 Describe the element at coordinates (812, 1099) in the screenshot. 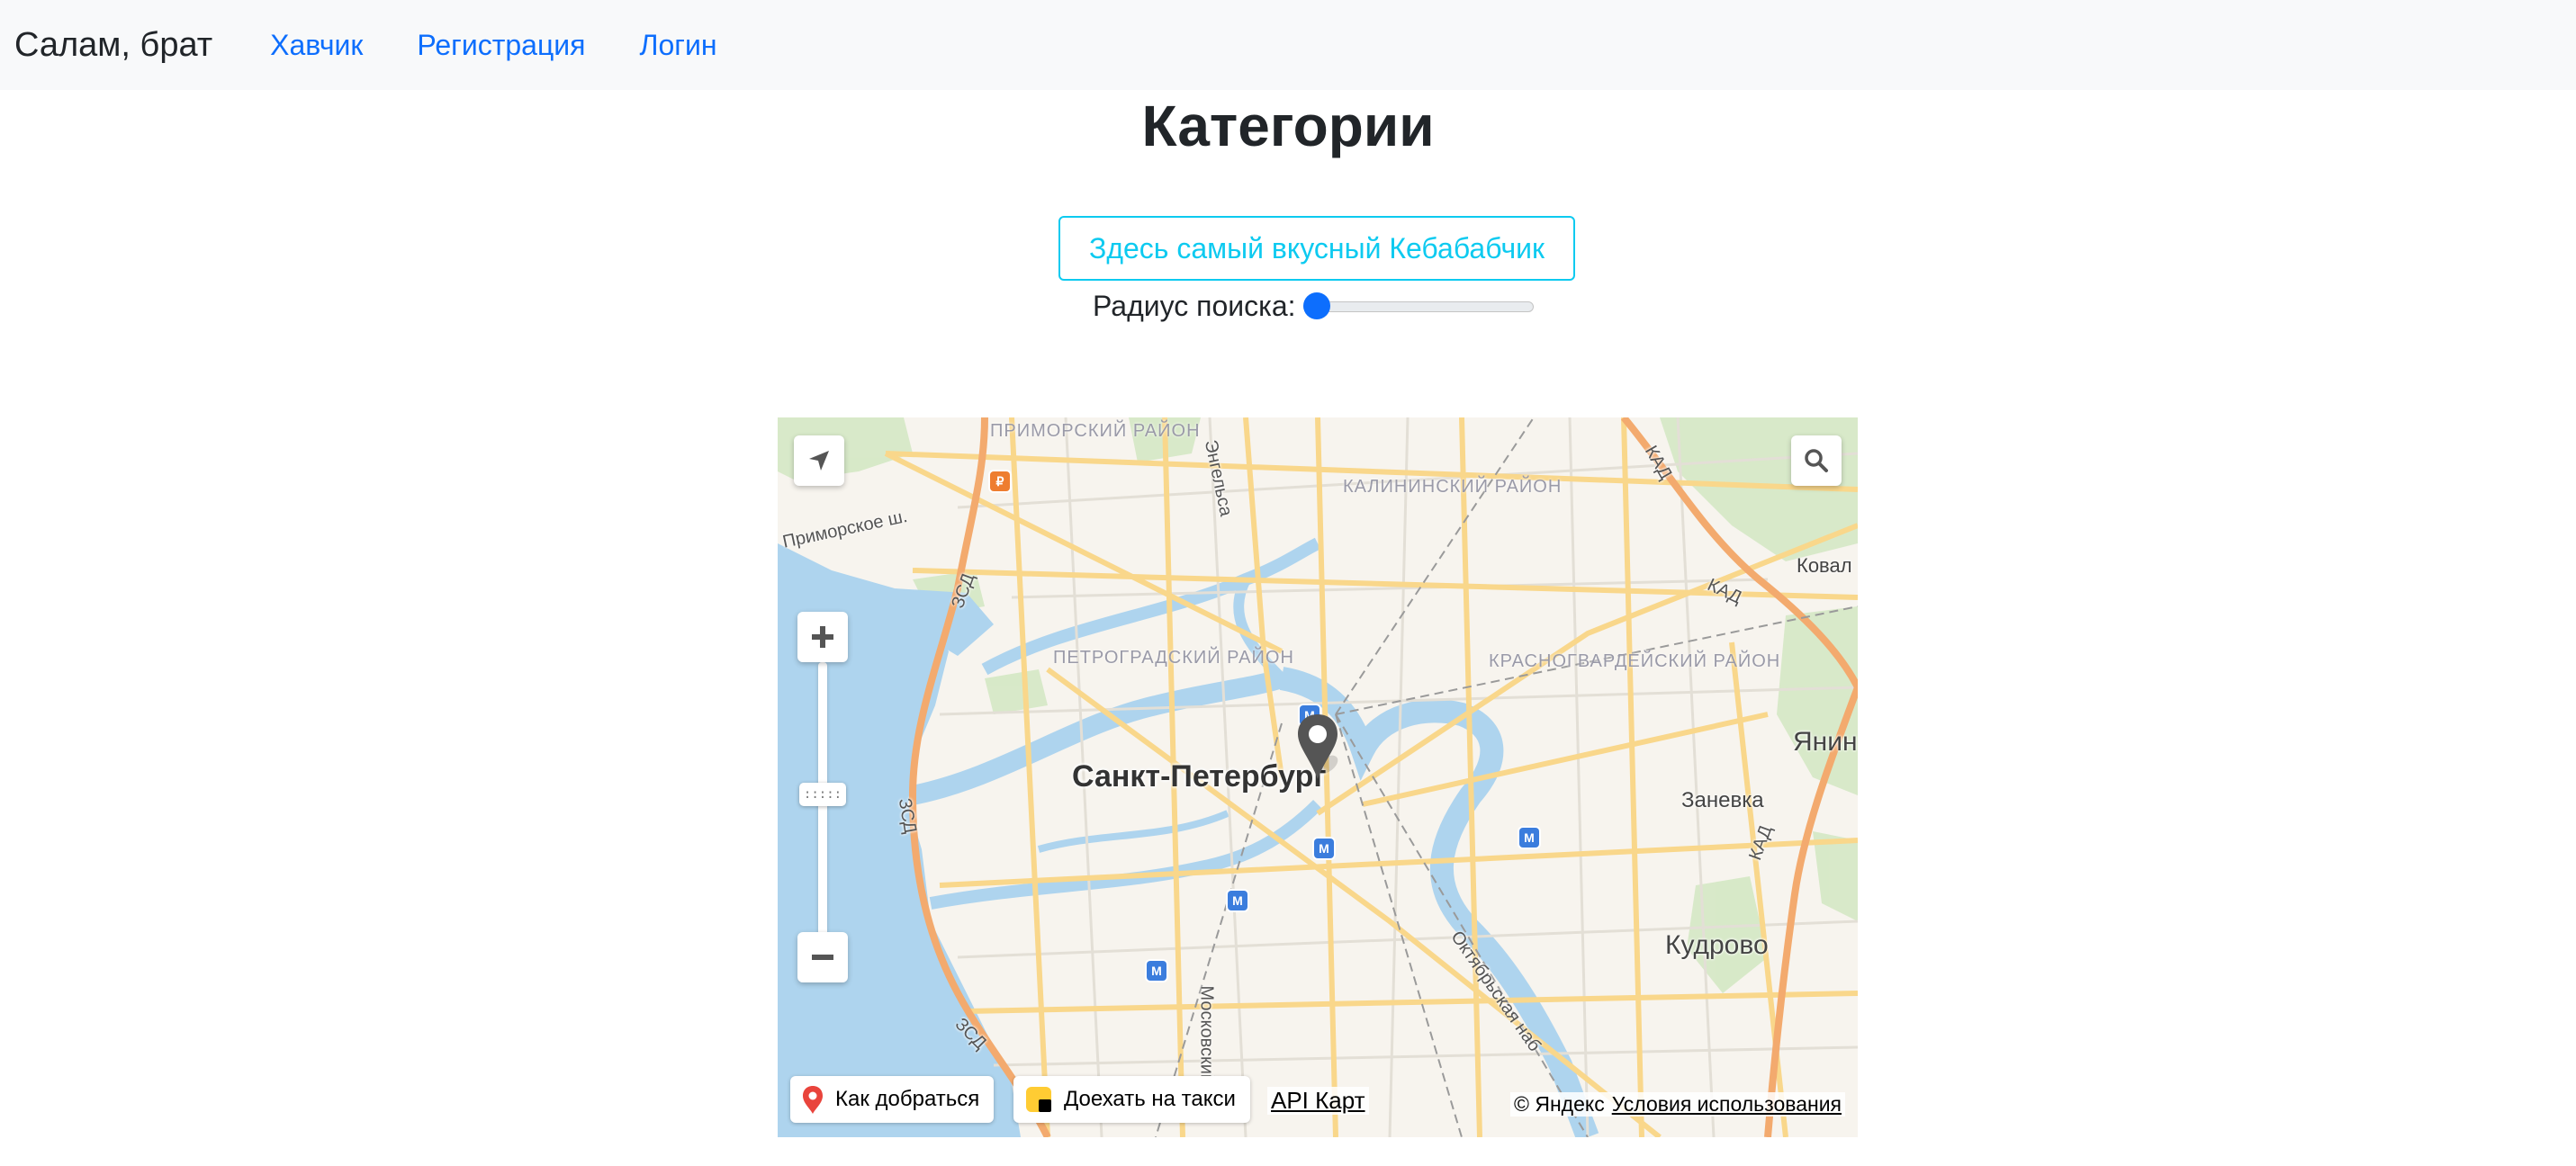

I see `map-marker-icon` at that location.